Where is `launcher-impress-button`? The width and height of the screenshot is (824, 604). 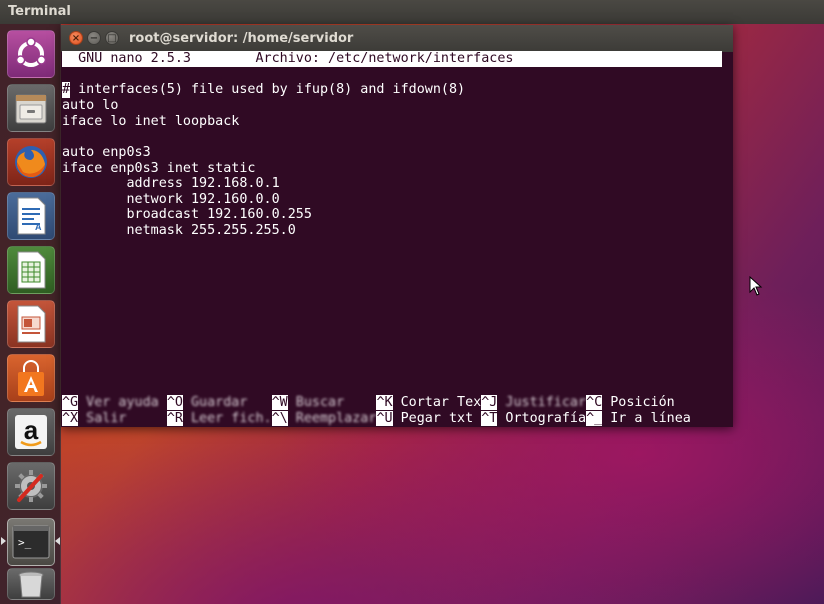
launcher-impress-button is located at coordinates (31, 324).